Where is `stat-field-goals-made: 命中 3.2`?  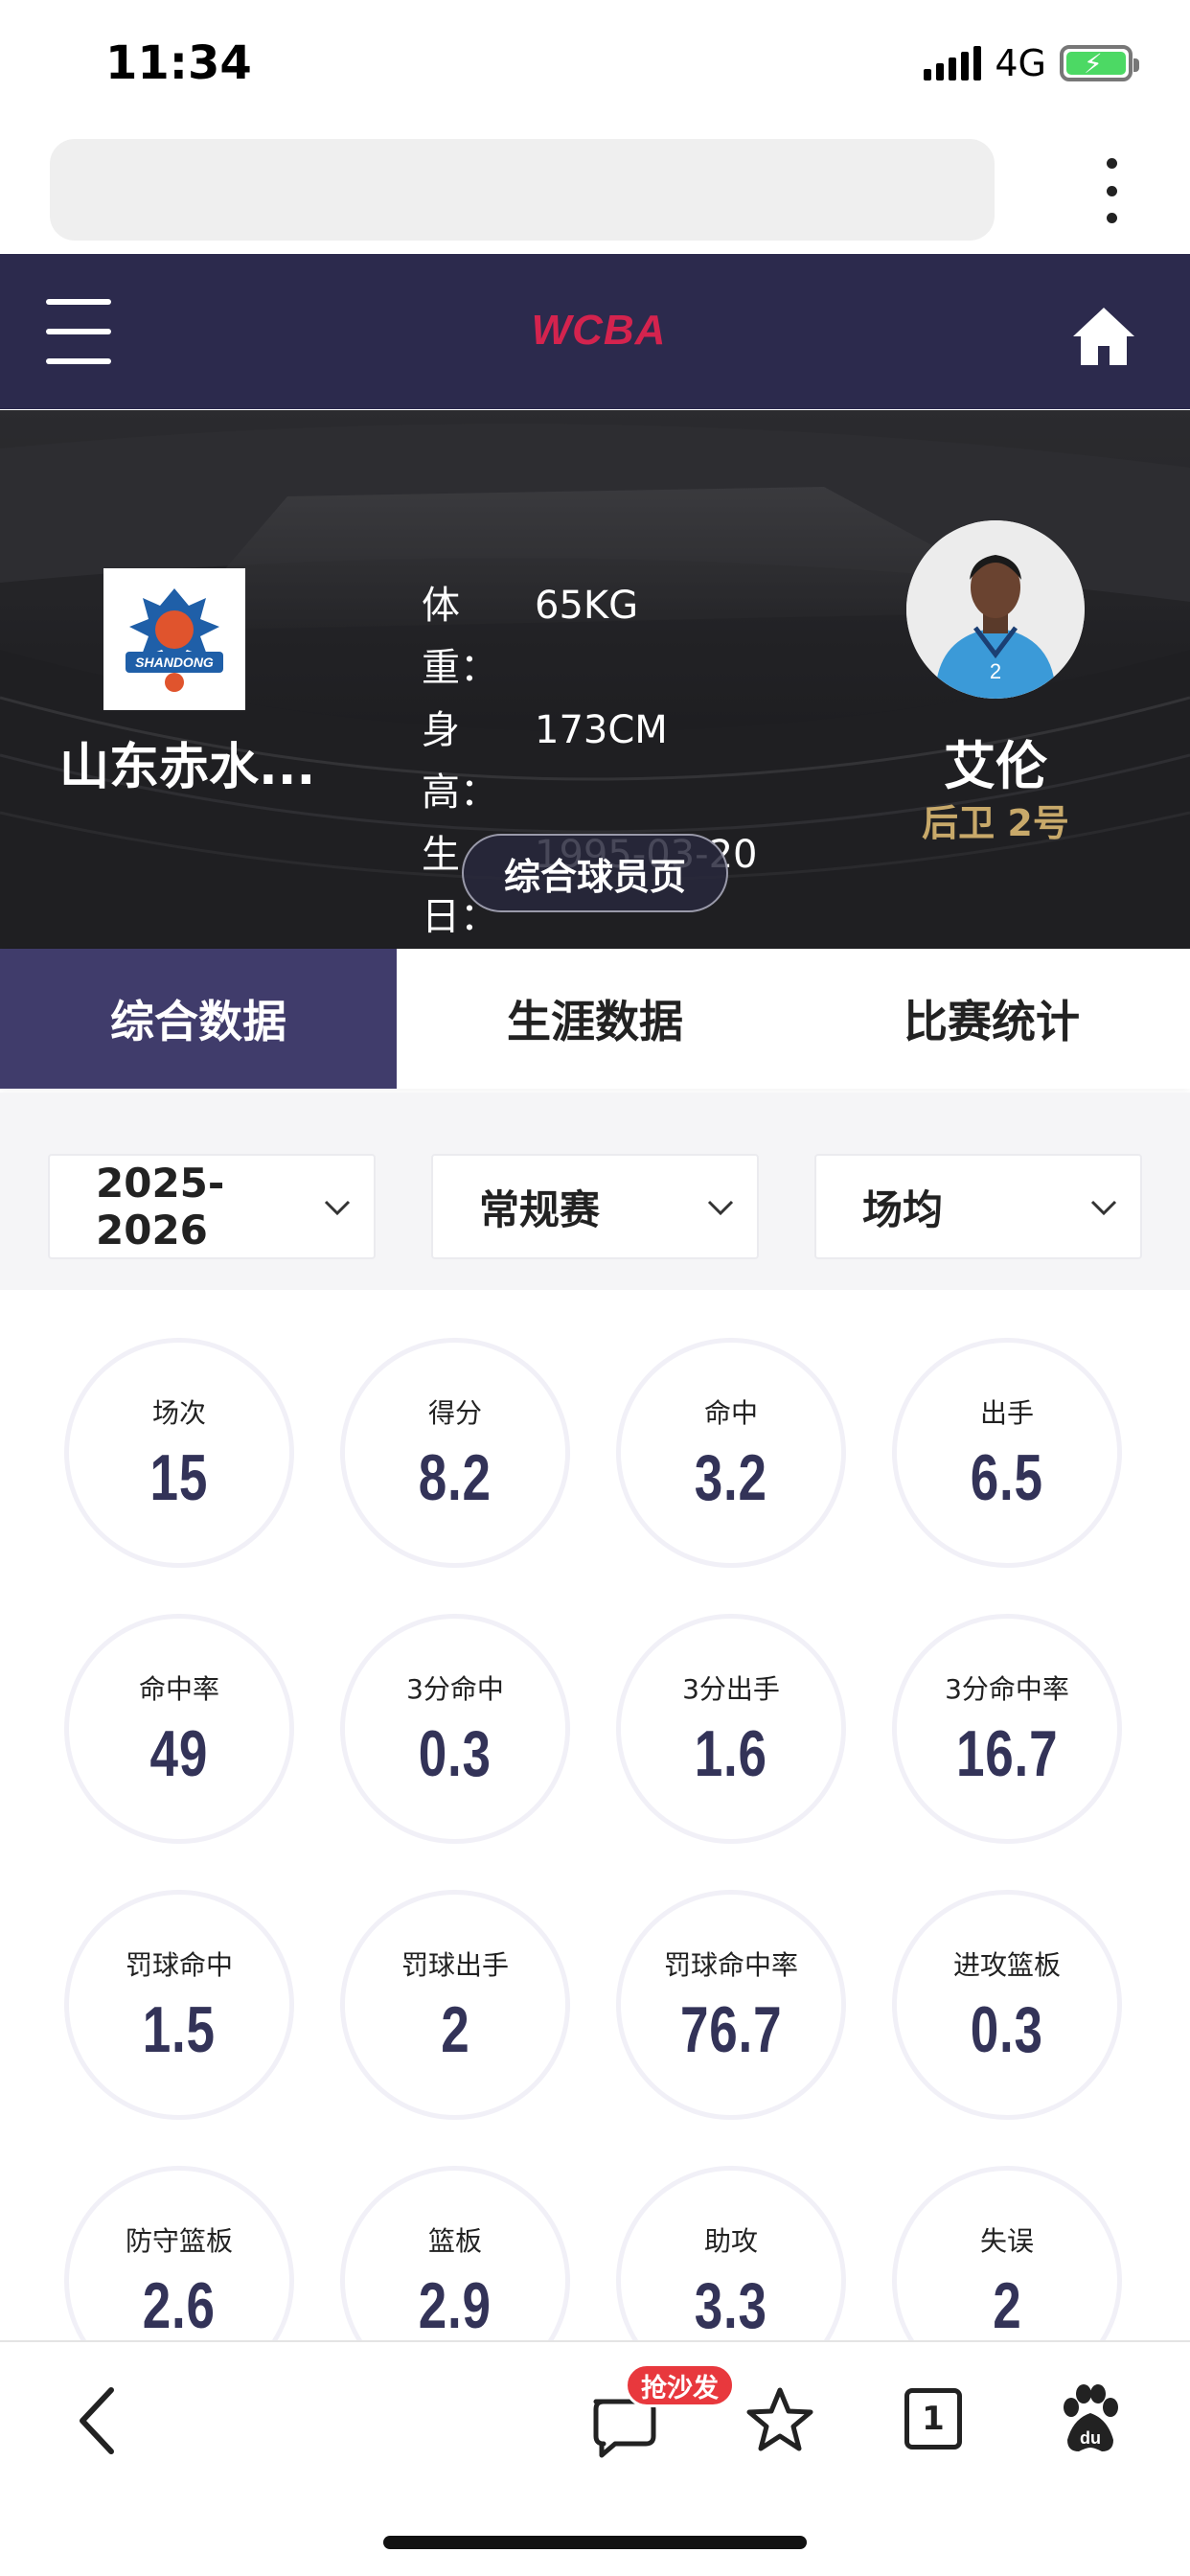 stat-field-goals-made: 命中 3.2 is located at coordinates (731, 1453).